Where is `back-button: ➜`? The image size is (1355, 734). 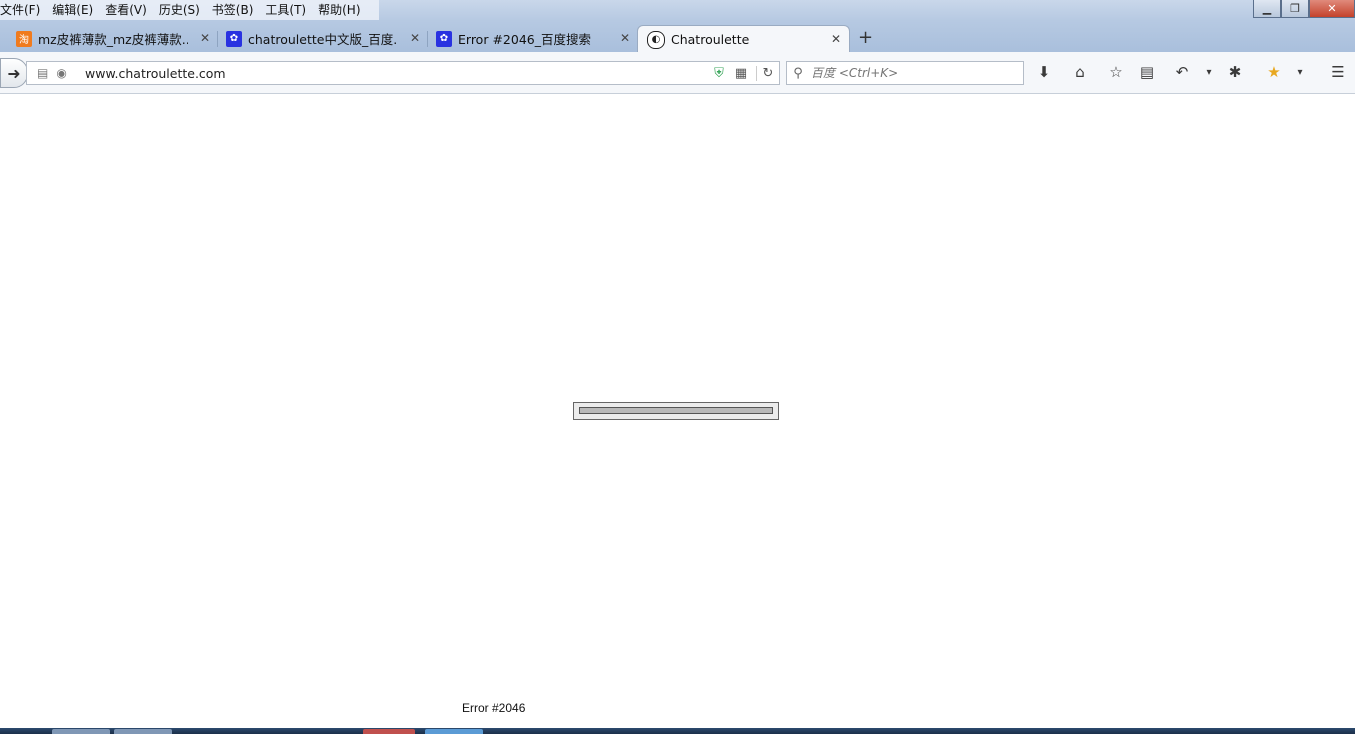 back-button: ➜ is located at coordinates (14, 73).